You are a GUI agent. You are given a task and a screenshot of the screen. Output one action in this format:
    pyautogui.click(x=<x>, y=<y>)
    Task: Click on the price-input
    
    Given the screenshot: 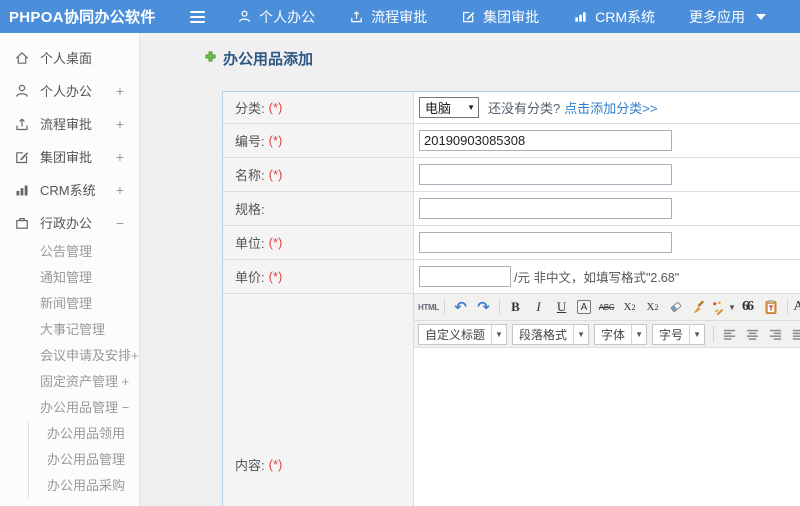 What is the action you would take?
    pyautogui.click(x=465, y=276)
    